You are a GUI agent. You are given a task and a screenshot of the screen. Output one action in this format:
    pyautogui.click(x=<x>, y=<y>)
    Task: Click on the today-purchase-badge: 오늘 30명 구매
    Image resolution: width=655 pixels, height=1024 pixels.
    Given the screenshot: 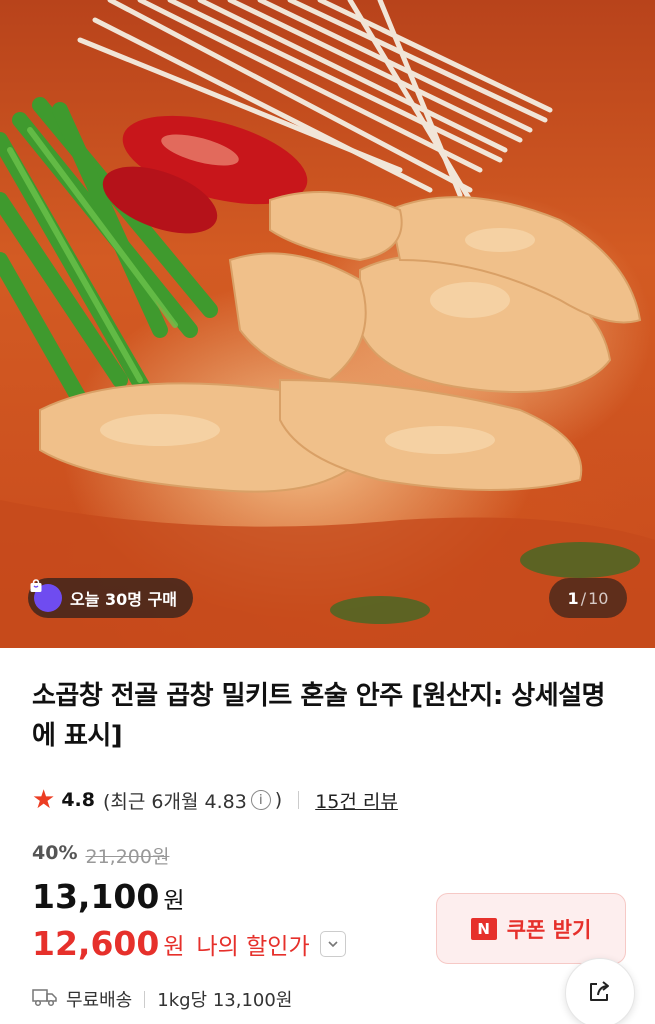 What is the action you would take?
    pyautogui.click(x=111, y=598)
    